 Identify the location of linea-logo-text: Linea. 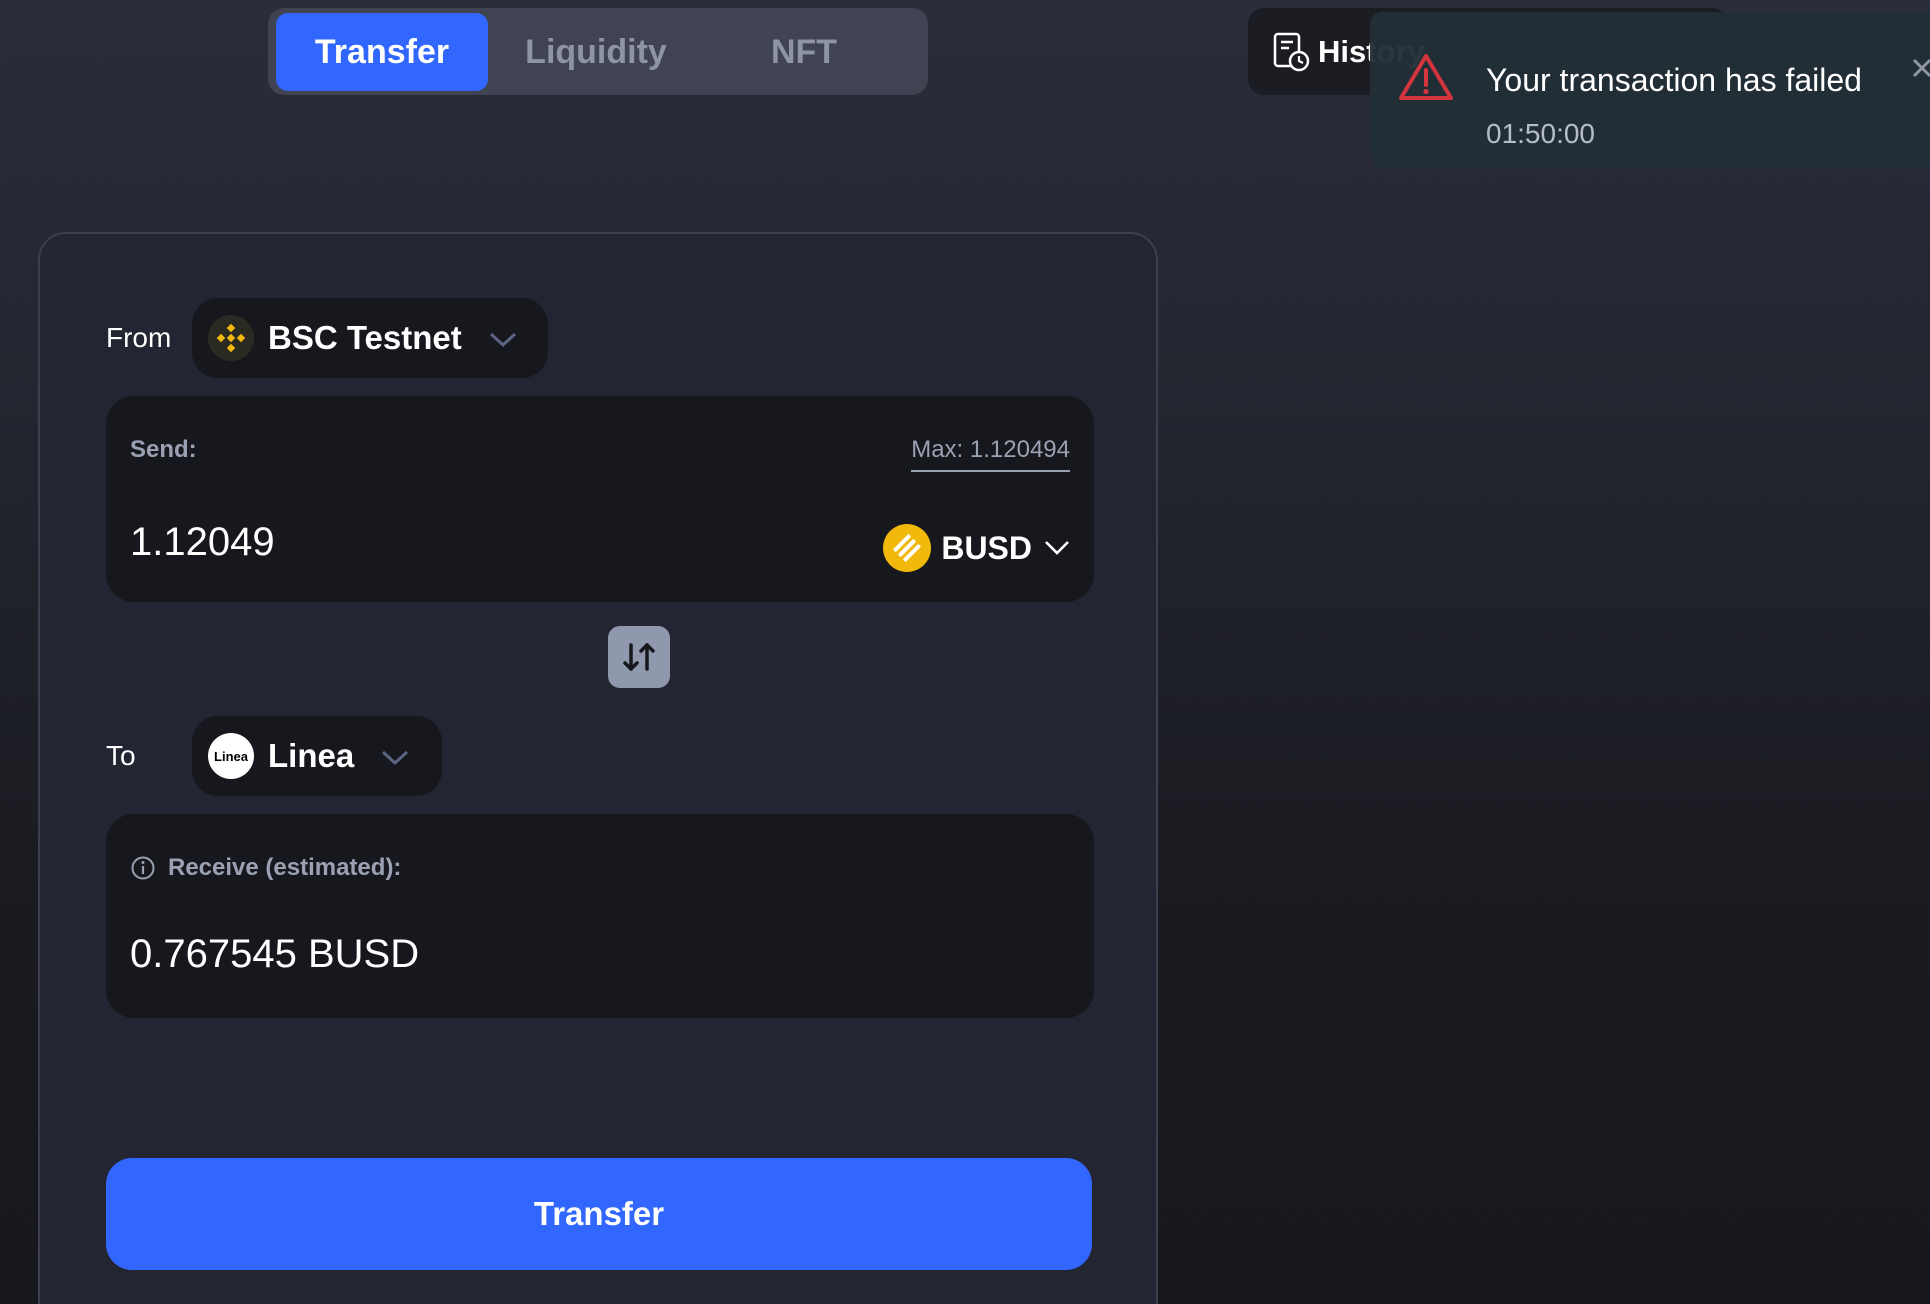
(231, 756).